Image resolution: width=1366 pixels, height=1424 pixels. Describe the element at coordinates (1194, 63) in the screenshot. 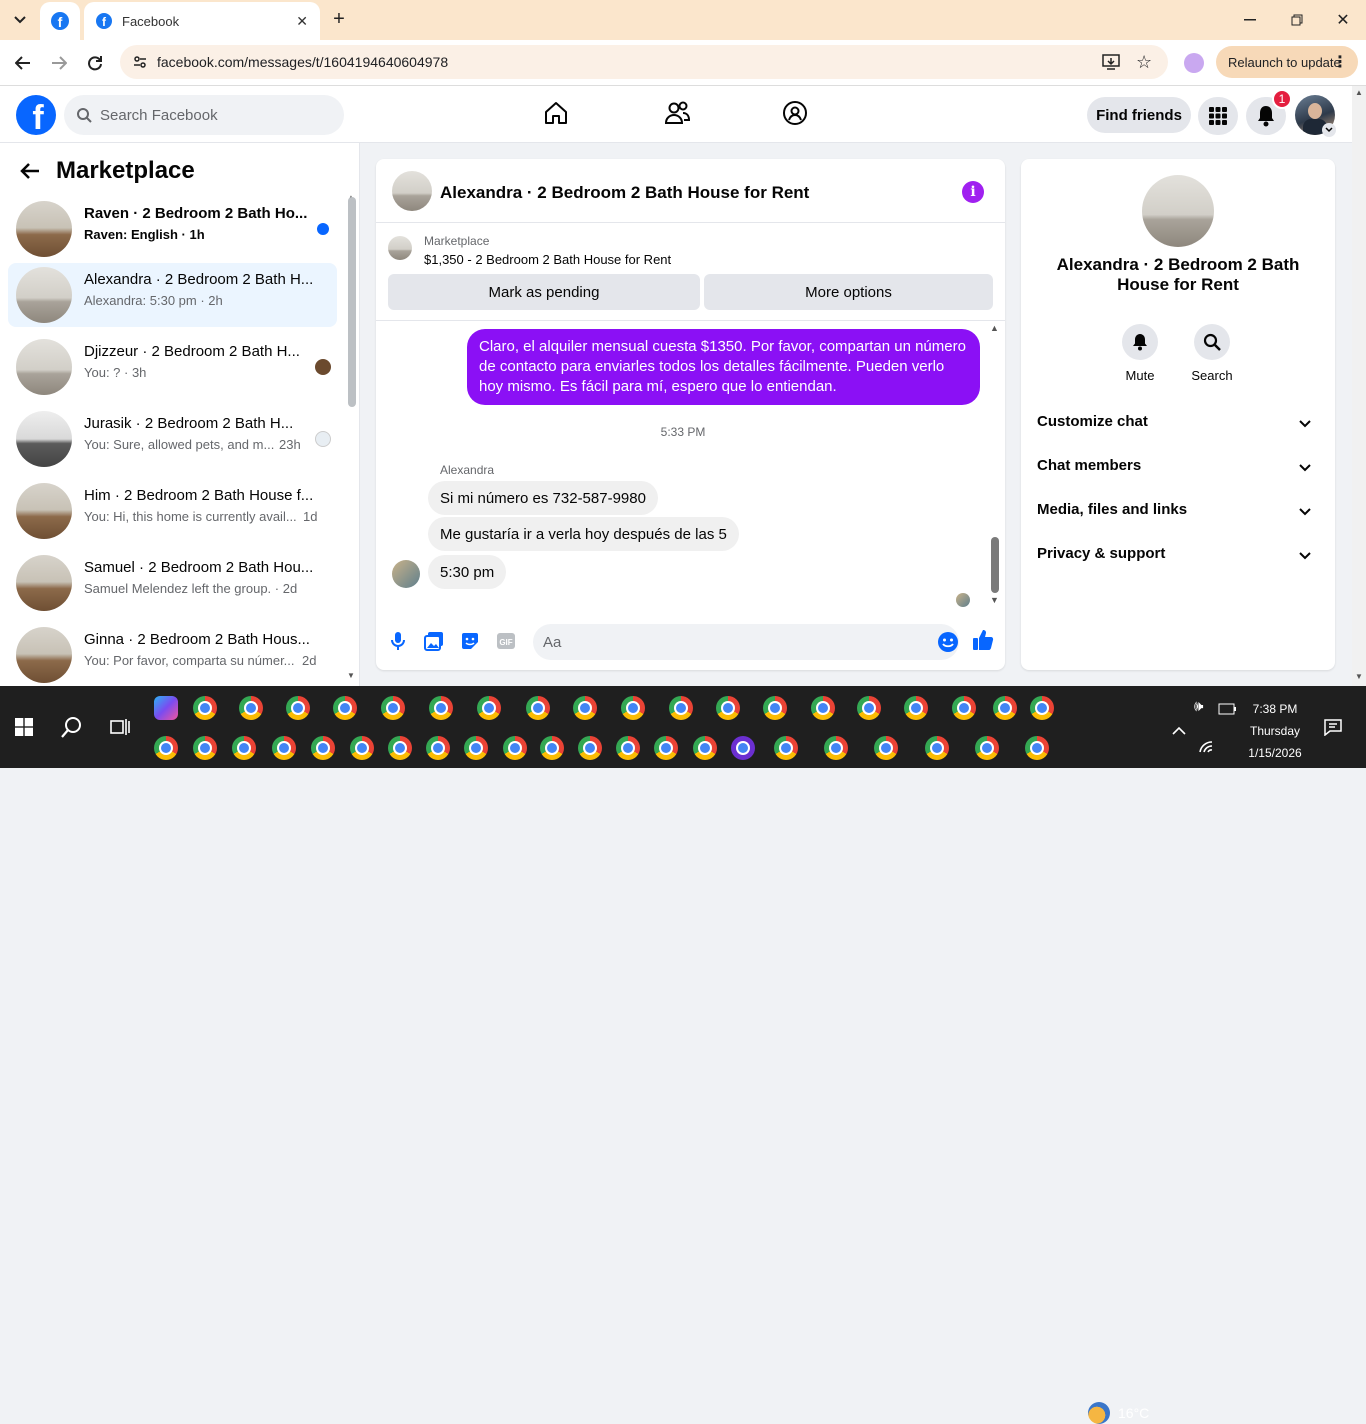

I see `extension-icon` at that location.